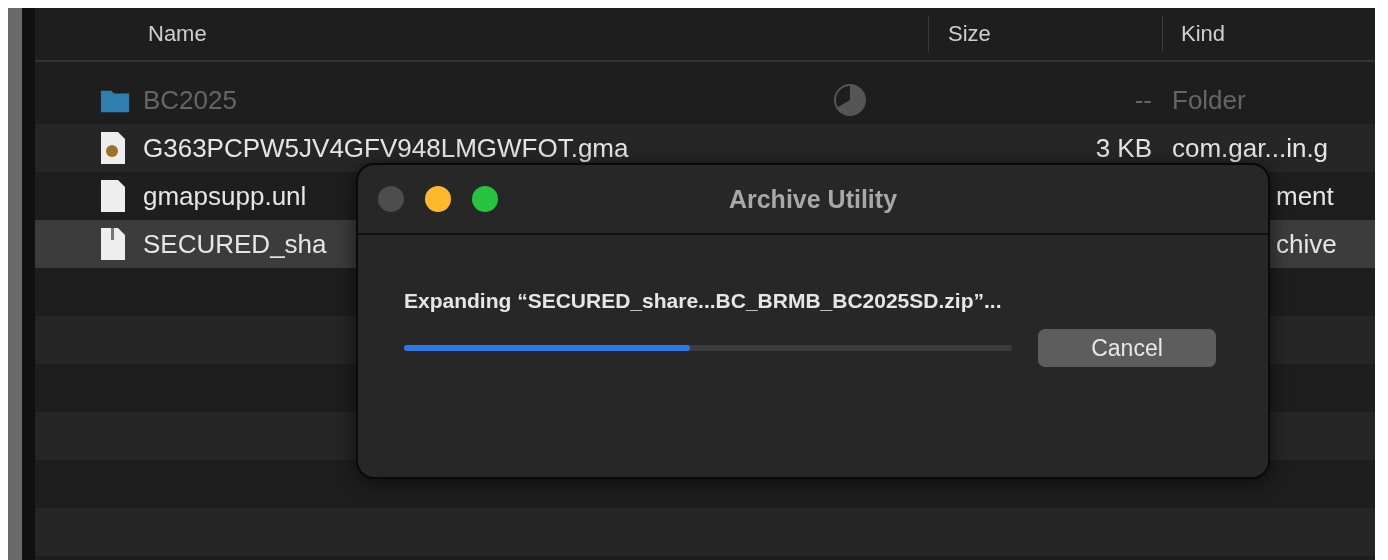 Image resolution: width=1388 pixels, height=560 pixels. I want to click on file-kind: chive, so click(1306, 244).